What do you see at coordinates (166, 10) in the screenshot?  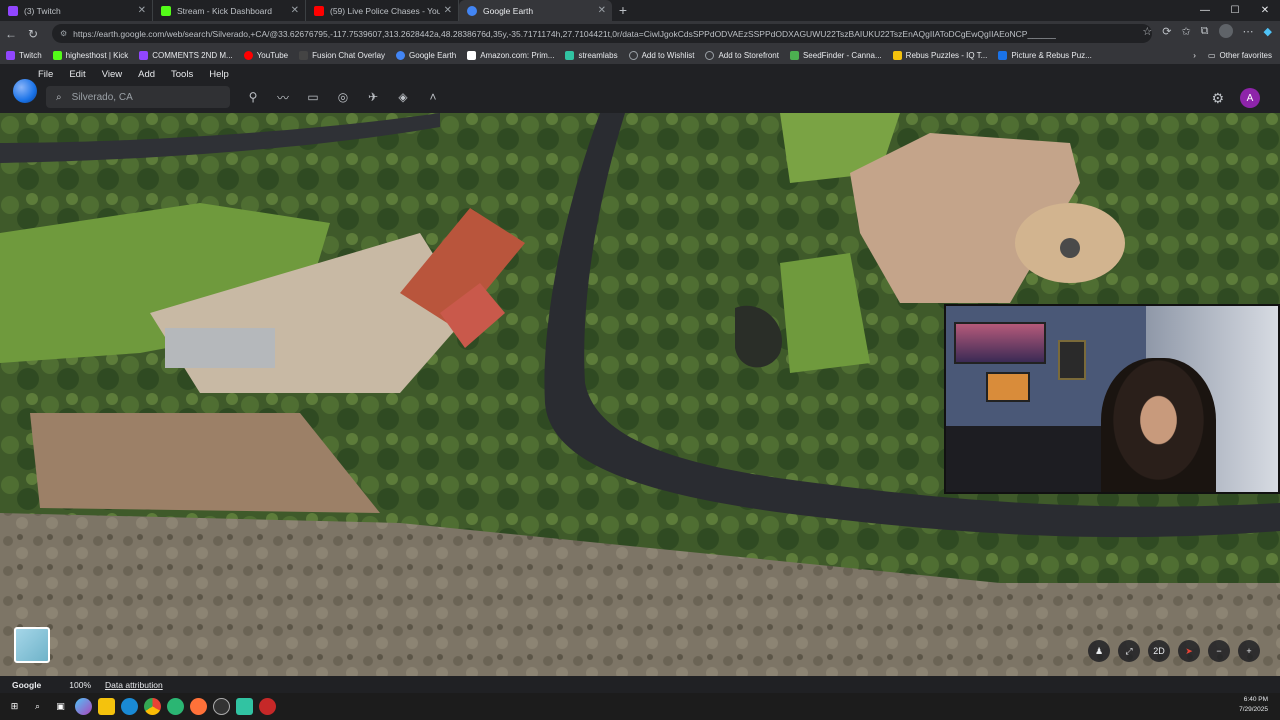 I see `kick-icon` at bounding box center [166, 10].